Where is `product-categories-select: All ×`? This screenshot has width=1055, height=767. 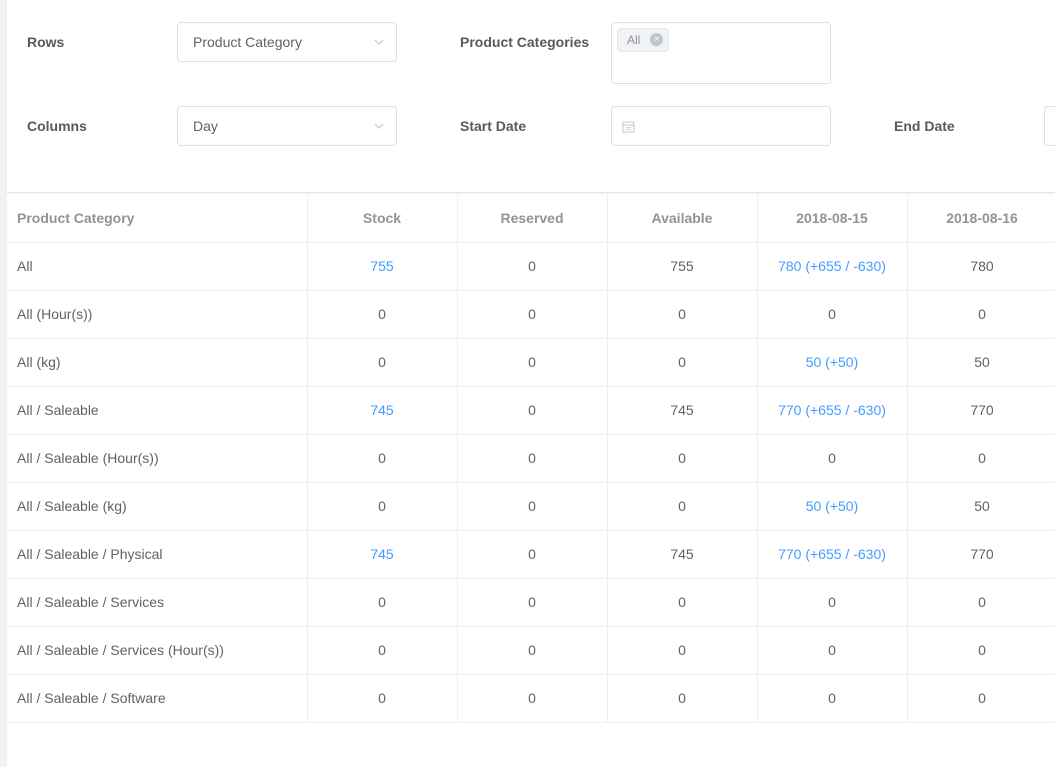
product-categories-select: All × is located at coordinates (721, 53).